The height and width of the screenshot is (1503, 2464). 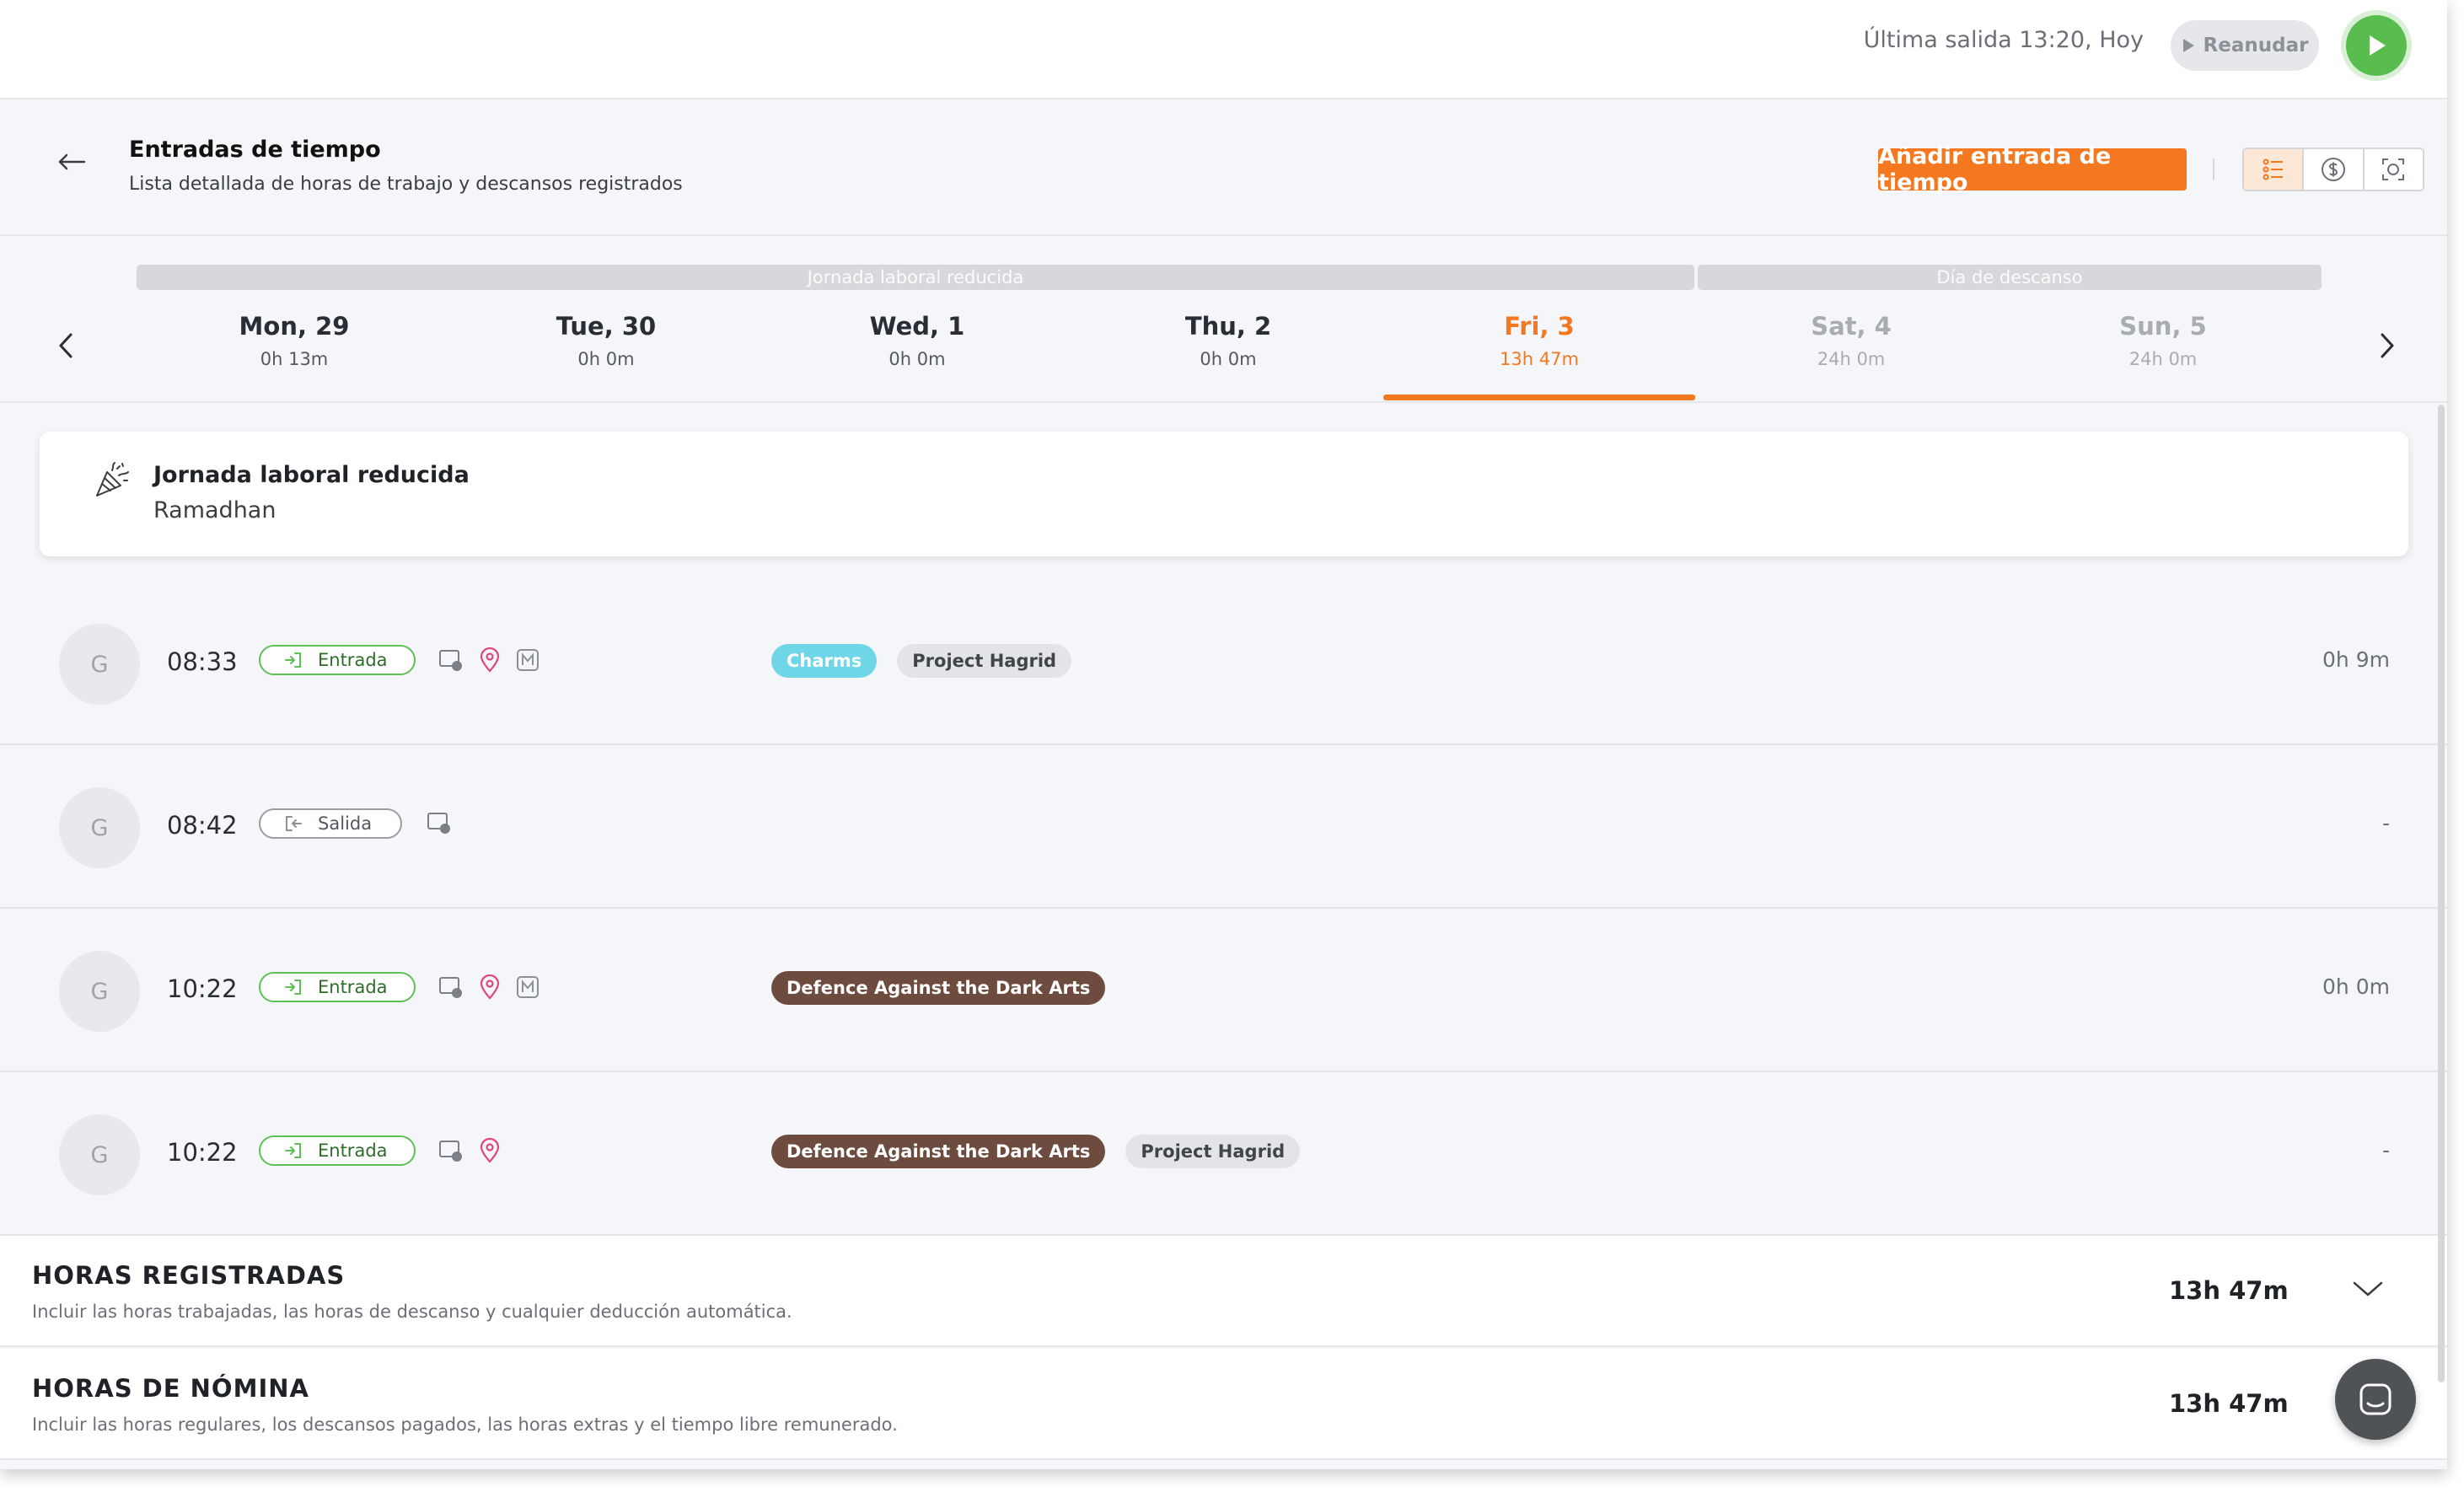 I want to click on rest-day-band: Día de descanso, so click(x=2010, y=277).